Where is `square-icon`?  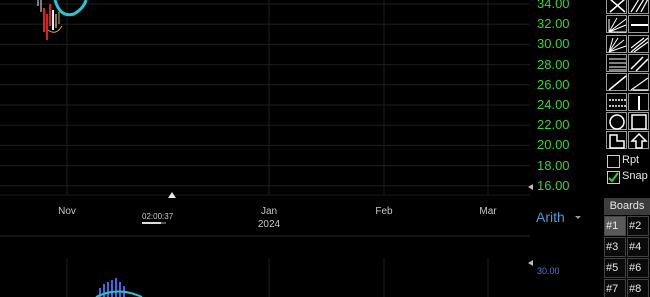 square-icon is located at coordinates (638, 120).